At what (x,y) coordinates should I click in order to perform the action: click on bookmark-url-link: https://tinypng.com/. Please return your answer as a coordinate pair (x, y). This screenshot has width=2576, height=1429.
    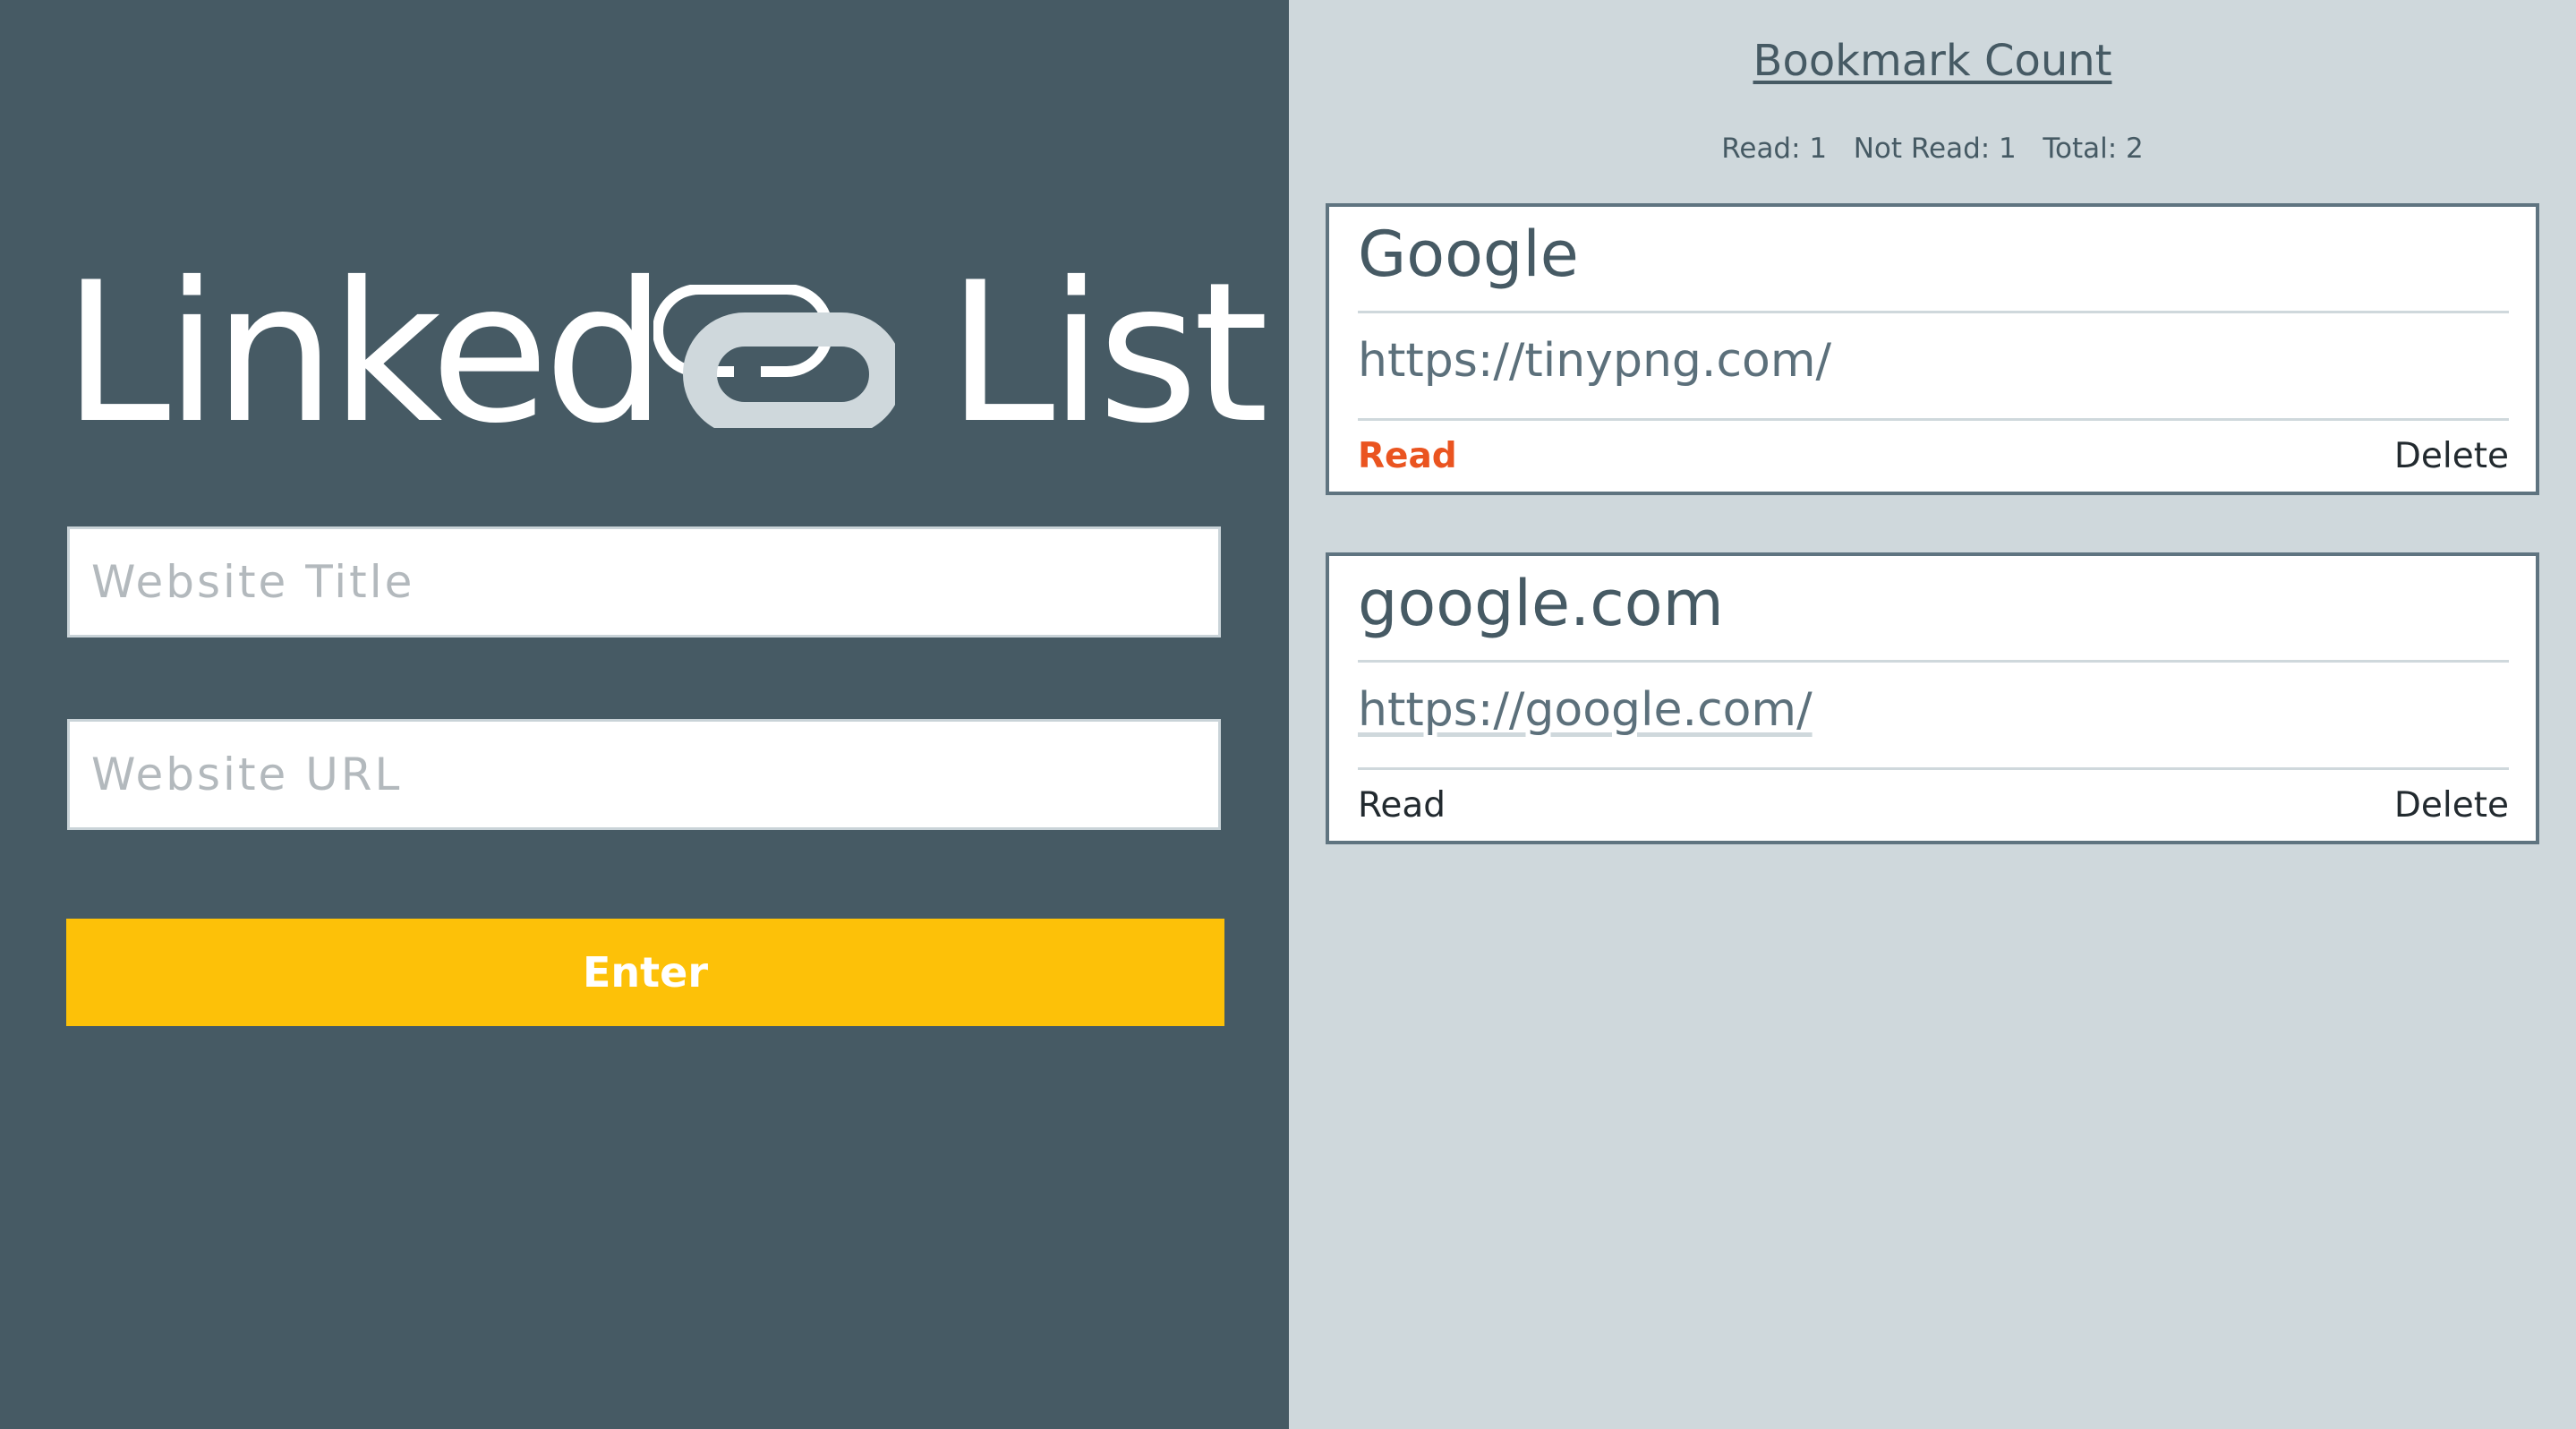
    Looking at the image, I should click on (1594, 361).